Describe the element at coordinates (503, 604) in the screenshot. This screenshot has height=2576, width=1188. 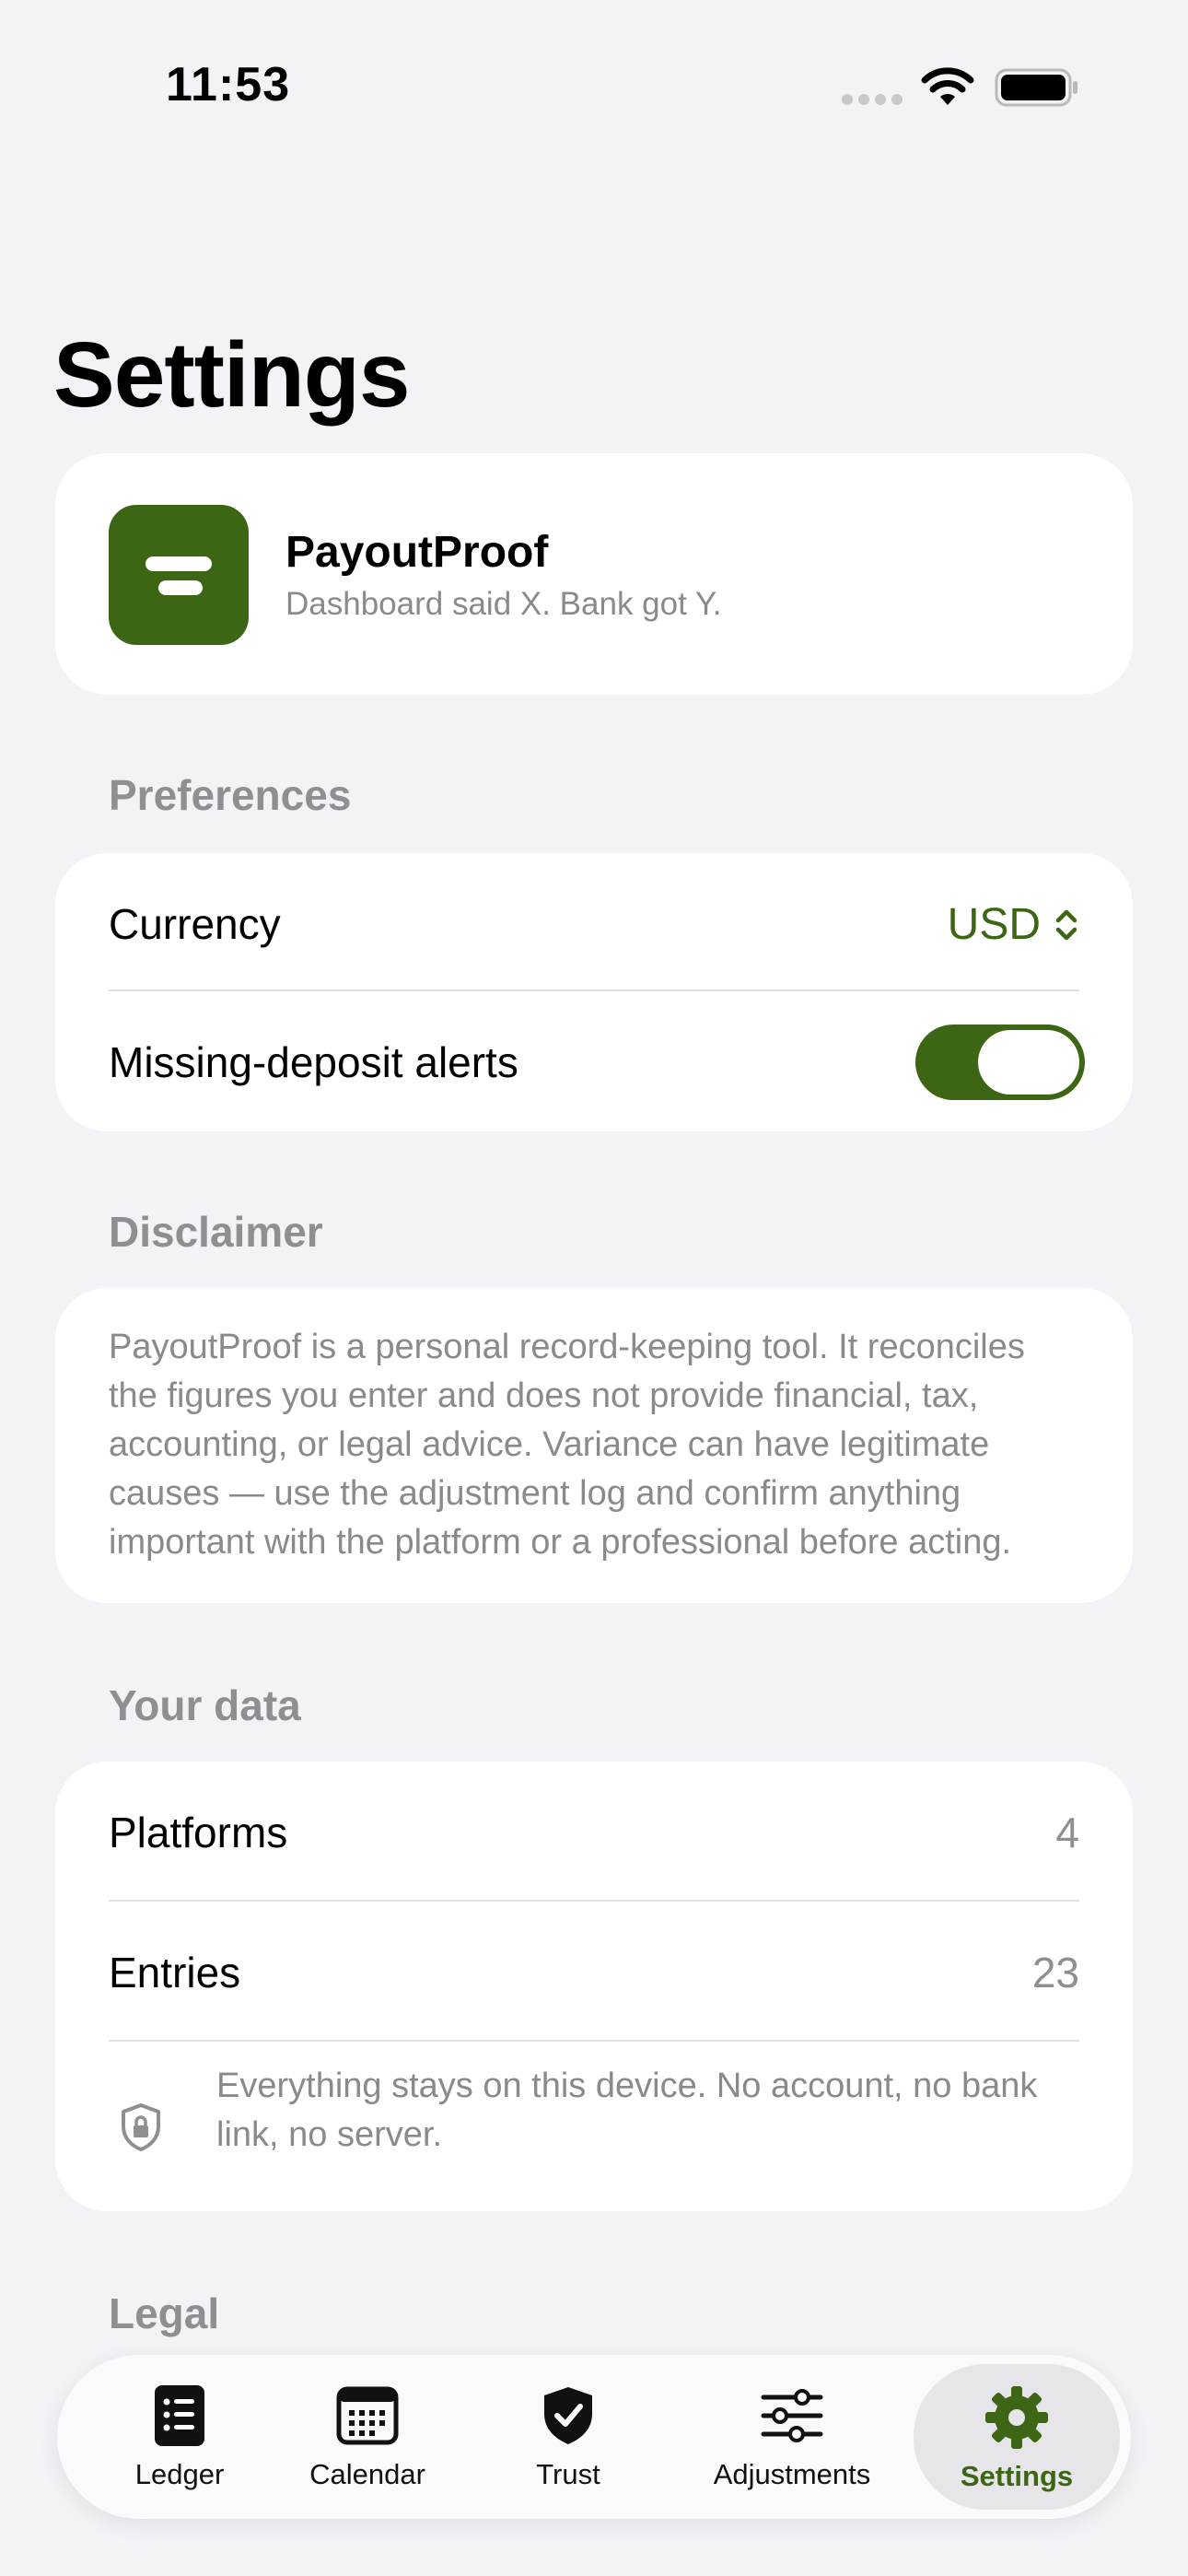
I see `app-tagline: Dashboard said X. Bank got Y.` at that location.